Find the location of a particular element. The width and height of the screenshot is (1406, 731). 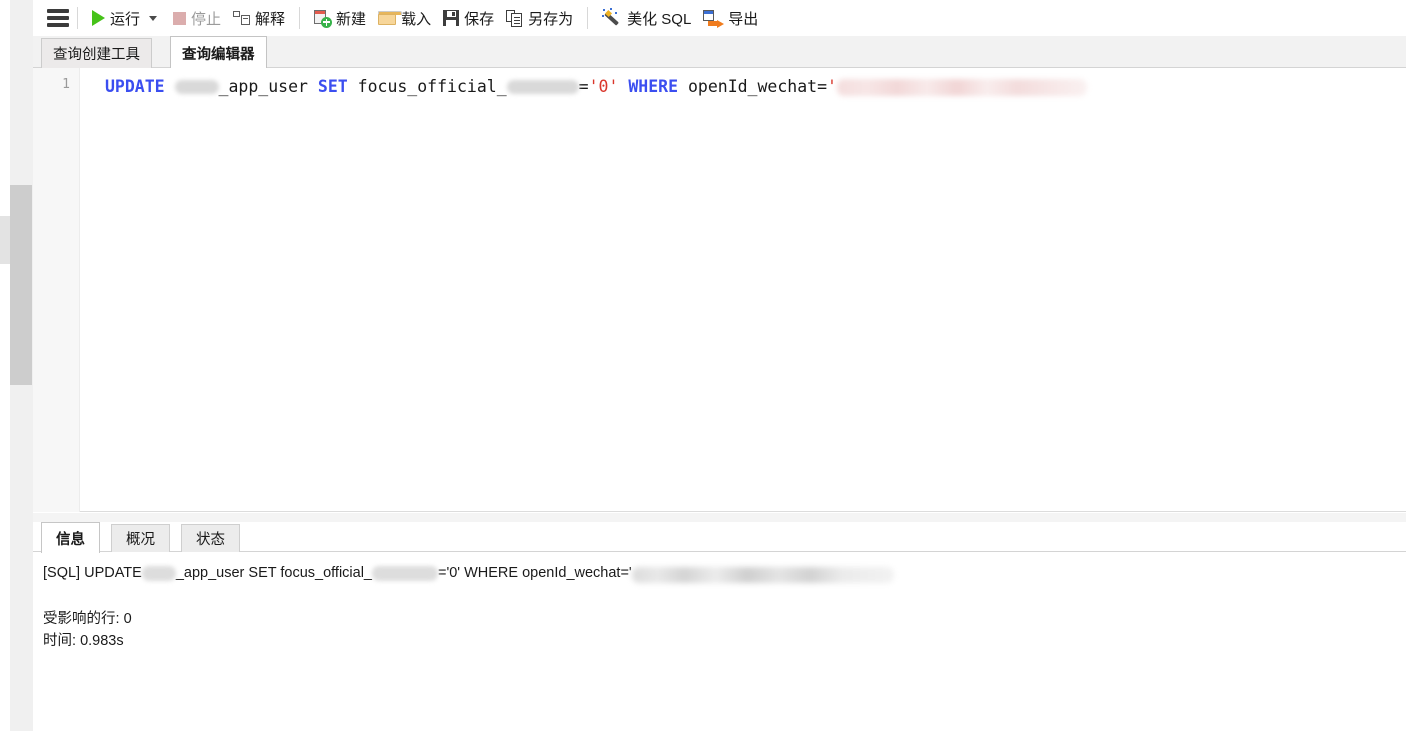

log-elapsed-time: 时间: 0.983s is located at coordinates (718, 641).